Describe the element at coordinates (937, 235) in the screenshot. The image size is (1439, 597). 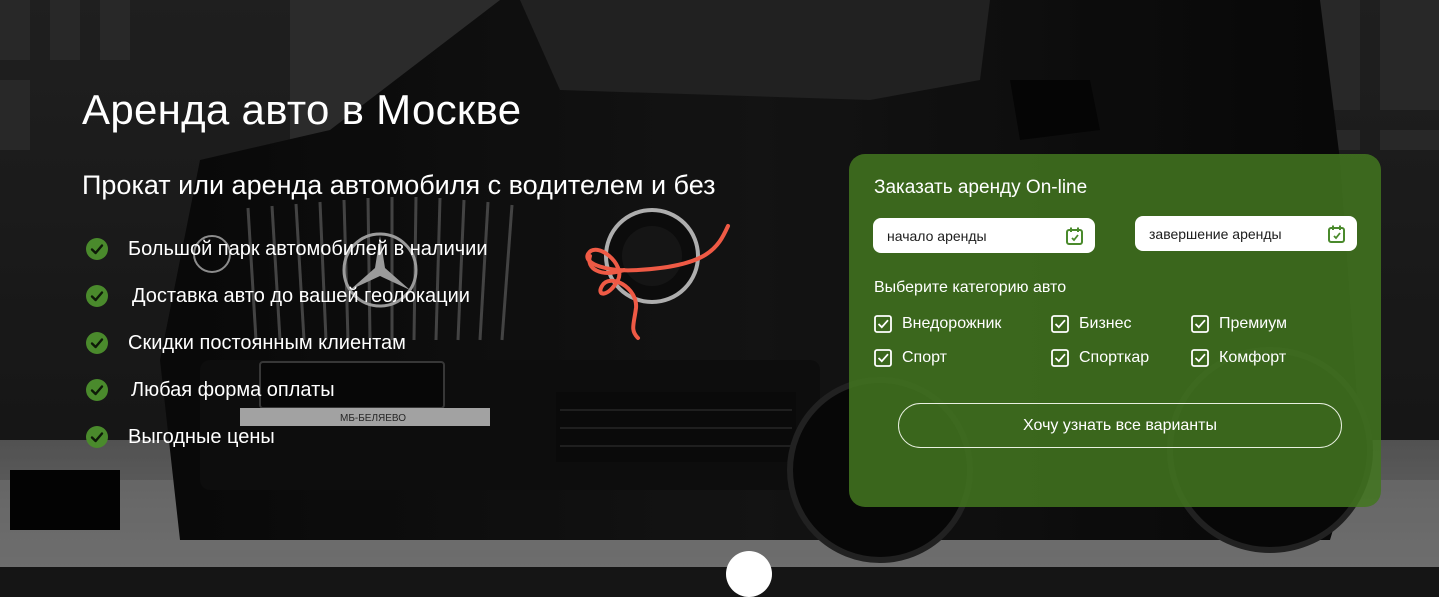
I see `rental-start-label: начало аренды` at that location.